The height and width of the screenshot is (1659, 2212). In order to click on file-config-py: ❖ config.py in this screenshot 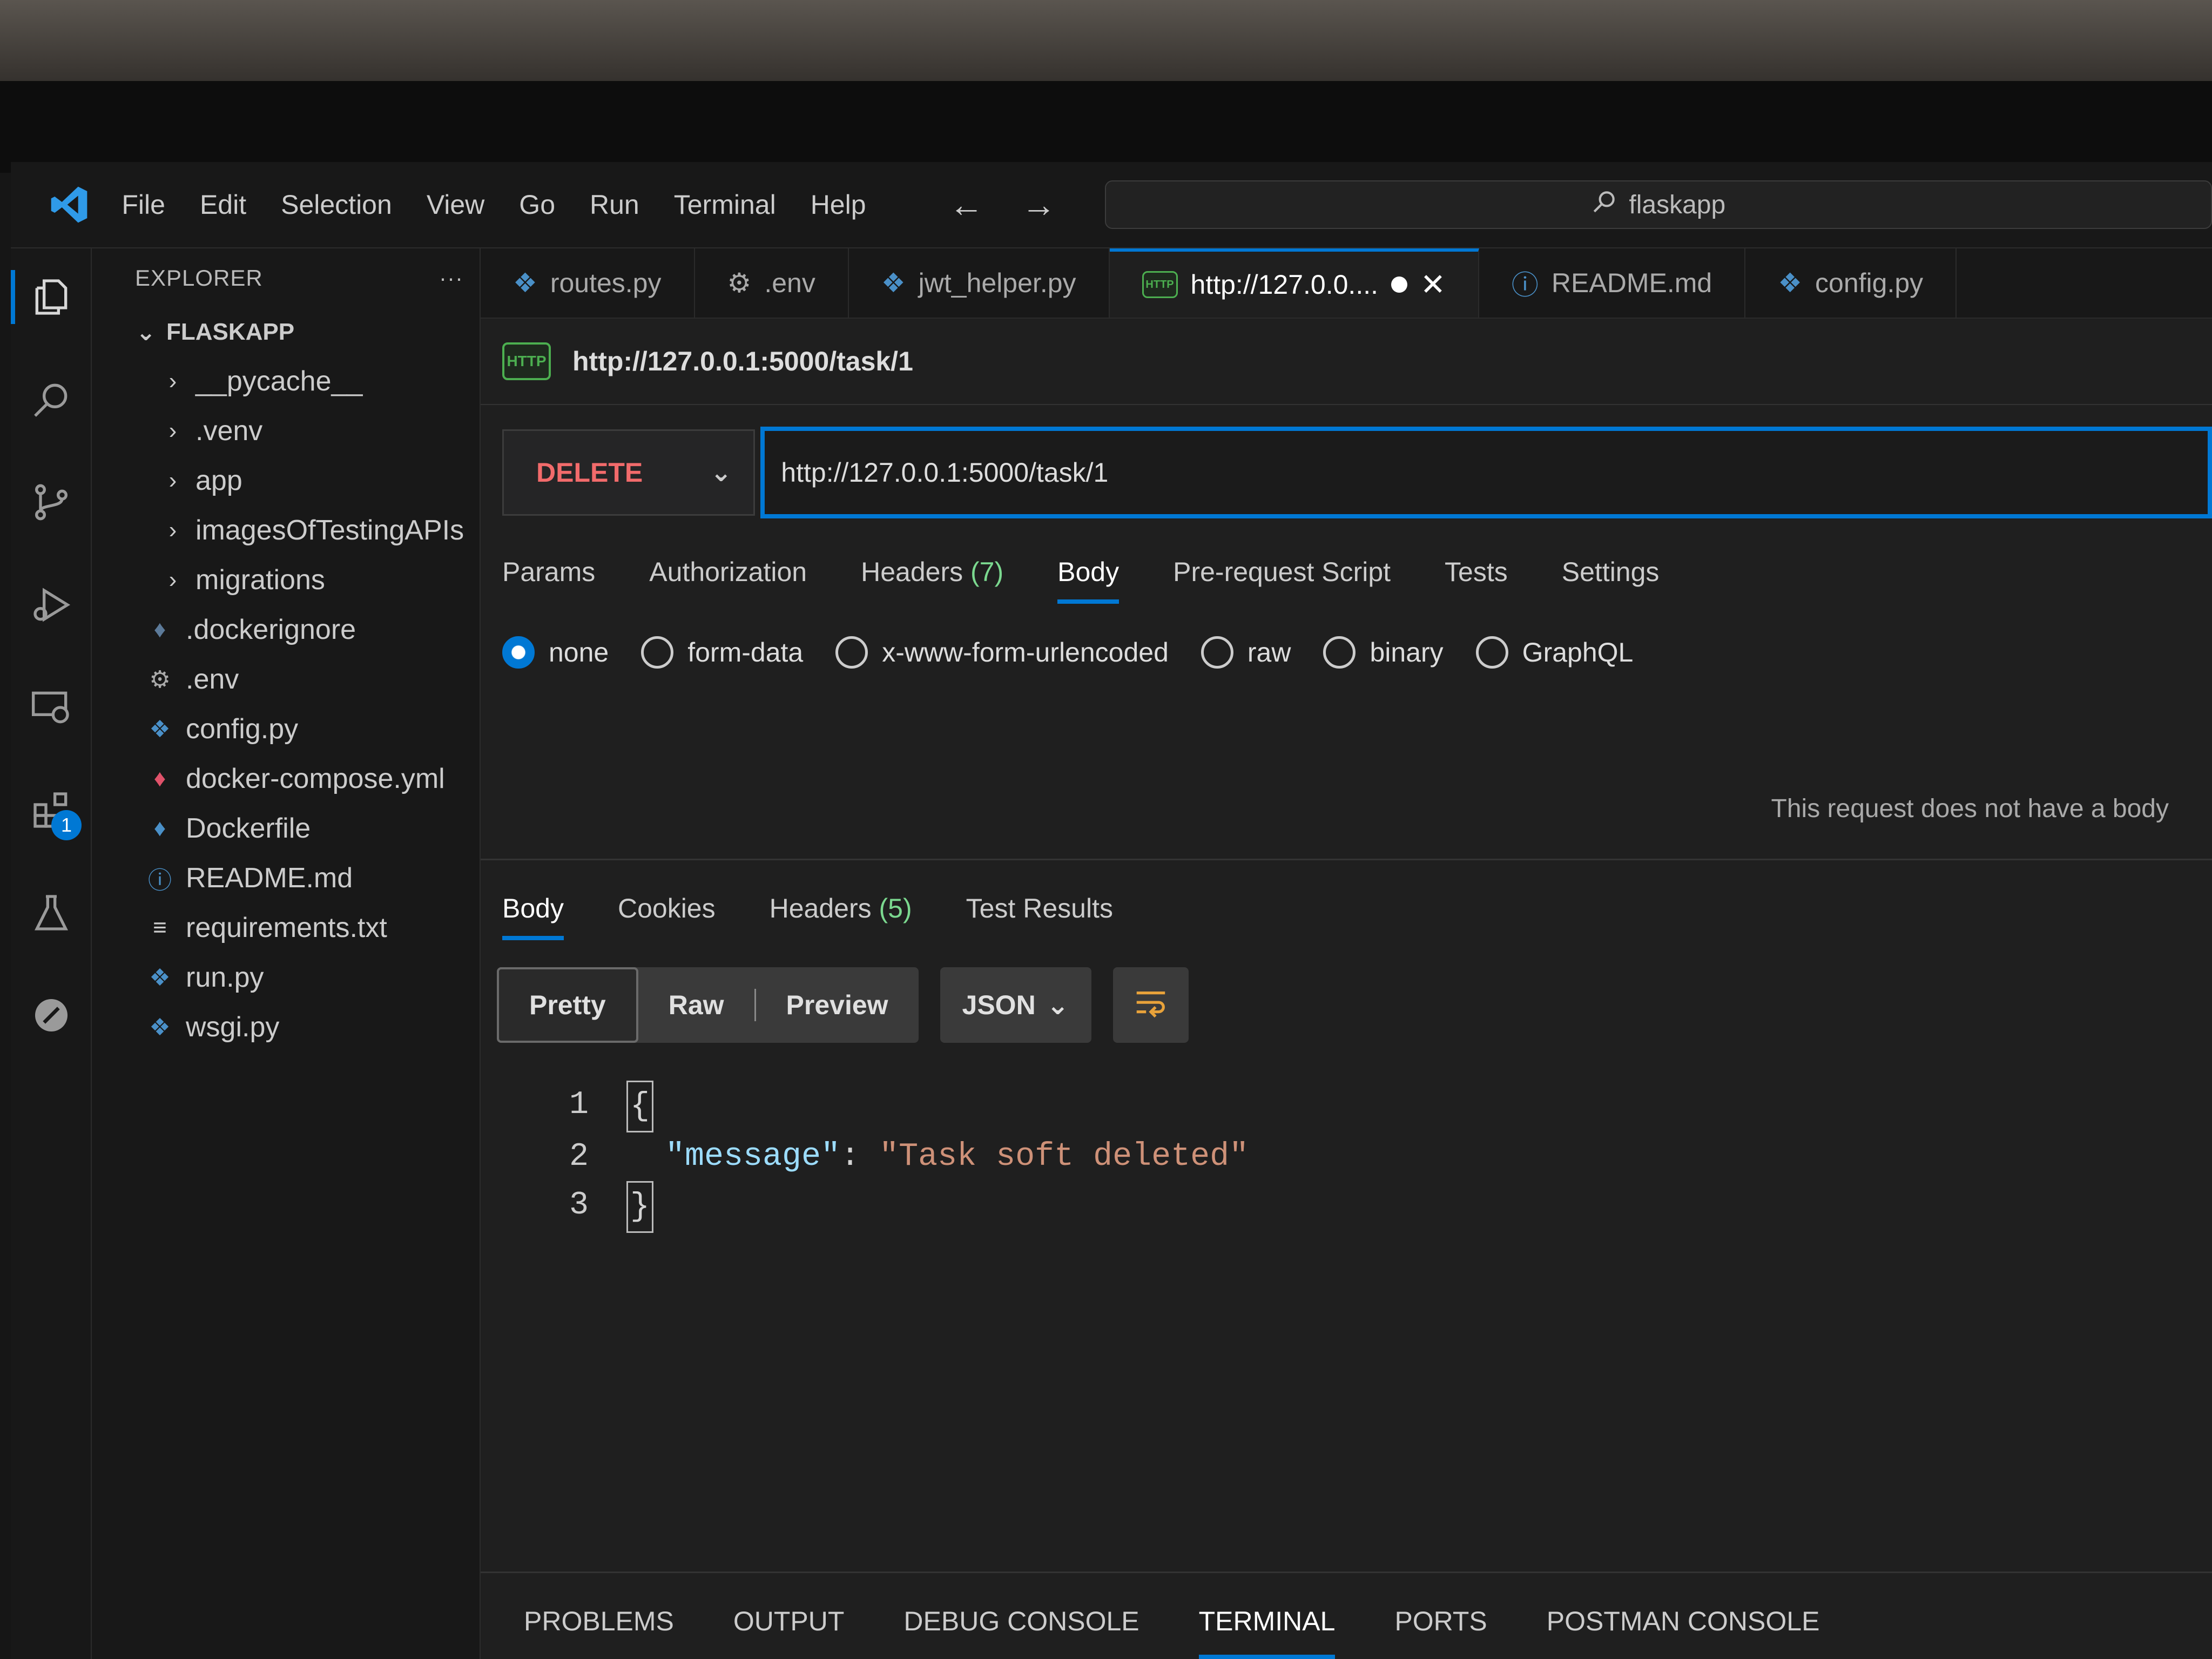, I will do `click(286, 729)`.